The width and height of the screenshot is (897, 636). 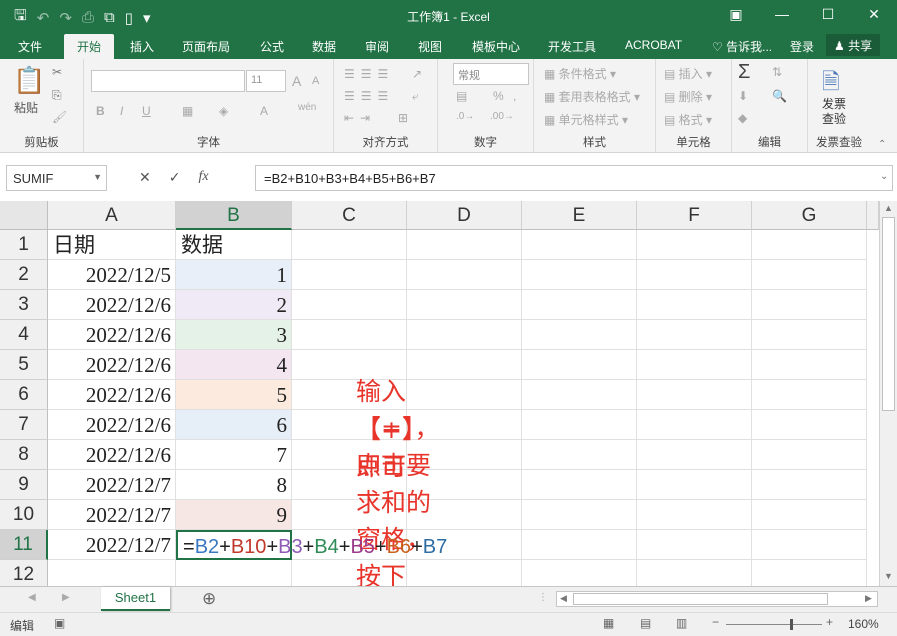 What do you see at coordinates (829, 622) in the screenshot?
I see `zoom-in-icon: +` at bounding box center [829, 622].